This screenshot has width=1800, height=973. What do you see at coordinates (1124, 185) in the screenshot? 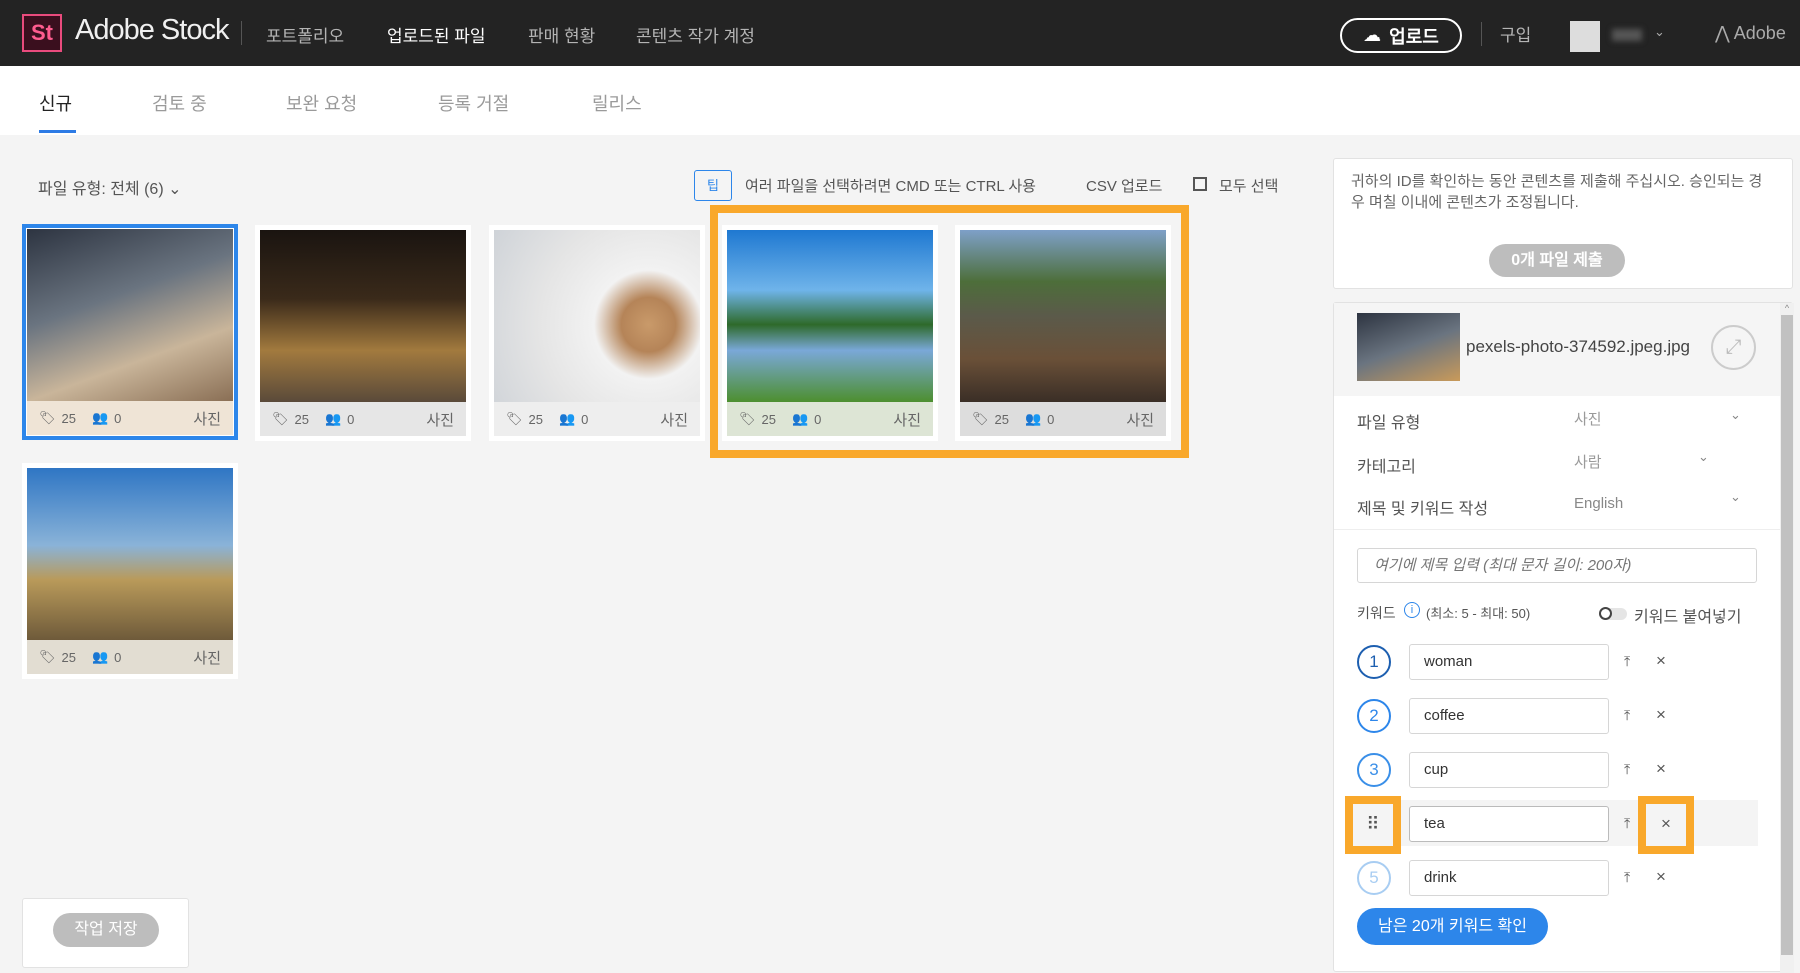
I see `csv-upload-link: CSV 업로드` at bounding box center [1124, 185].